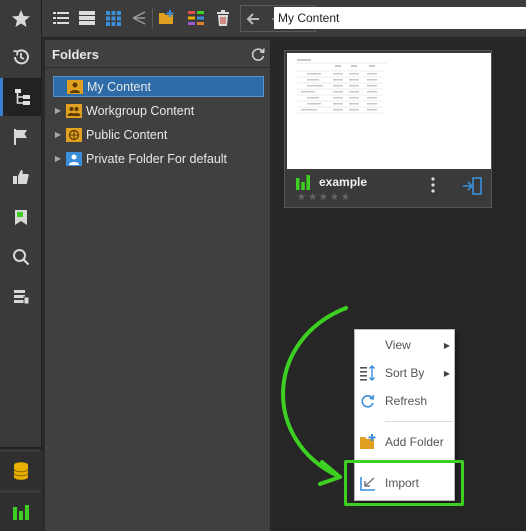 This screenshot has height=531, width=526. What do you see at coordinates (119, 86) in the screenshot?
I see `folder-label: My Content` at bounding box center [119, 86].